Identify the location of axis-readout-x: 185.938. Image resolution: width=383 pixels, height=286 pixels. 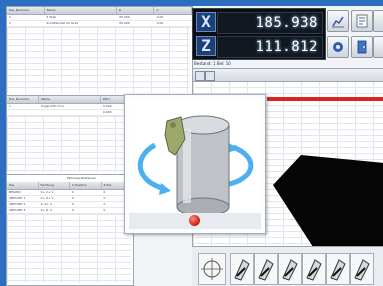
(270, 23).